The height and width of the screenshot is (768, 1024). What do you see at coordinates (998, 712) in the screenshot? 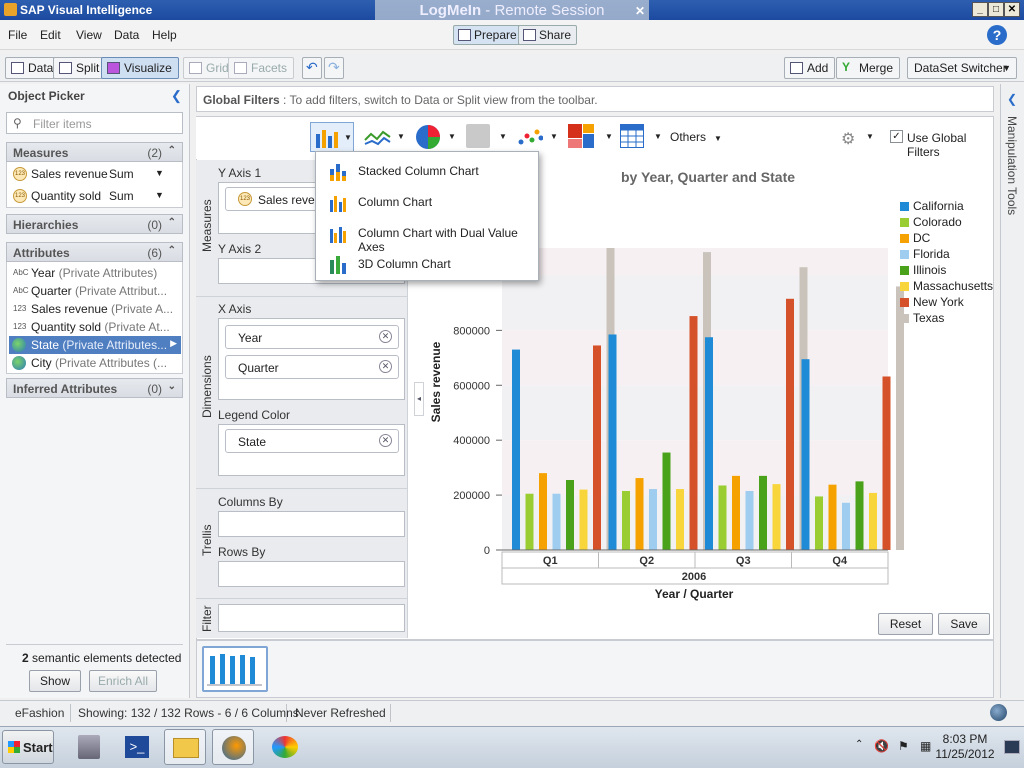
I see `connection-status-icon` at bounding box center [998, 712].